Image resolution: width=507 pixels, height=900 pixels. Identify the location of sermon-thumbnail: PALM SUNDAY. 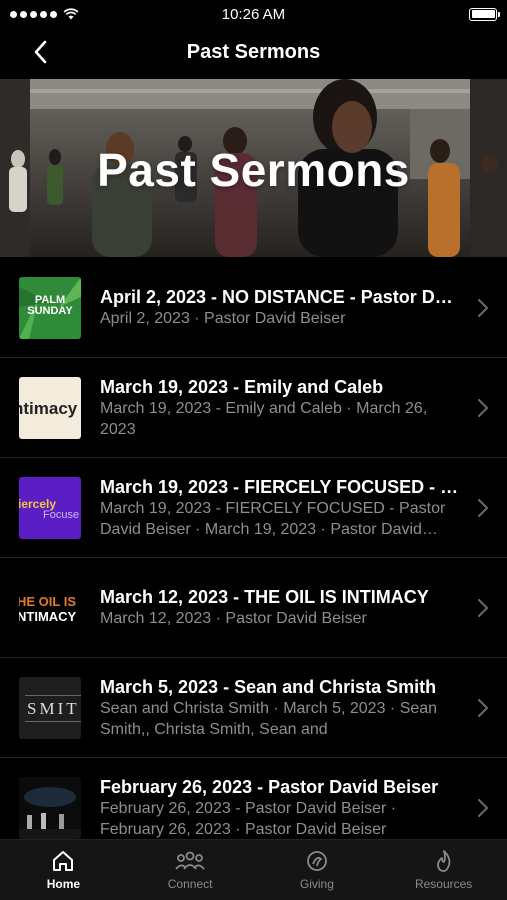
(50, 308).